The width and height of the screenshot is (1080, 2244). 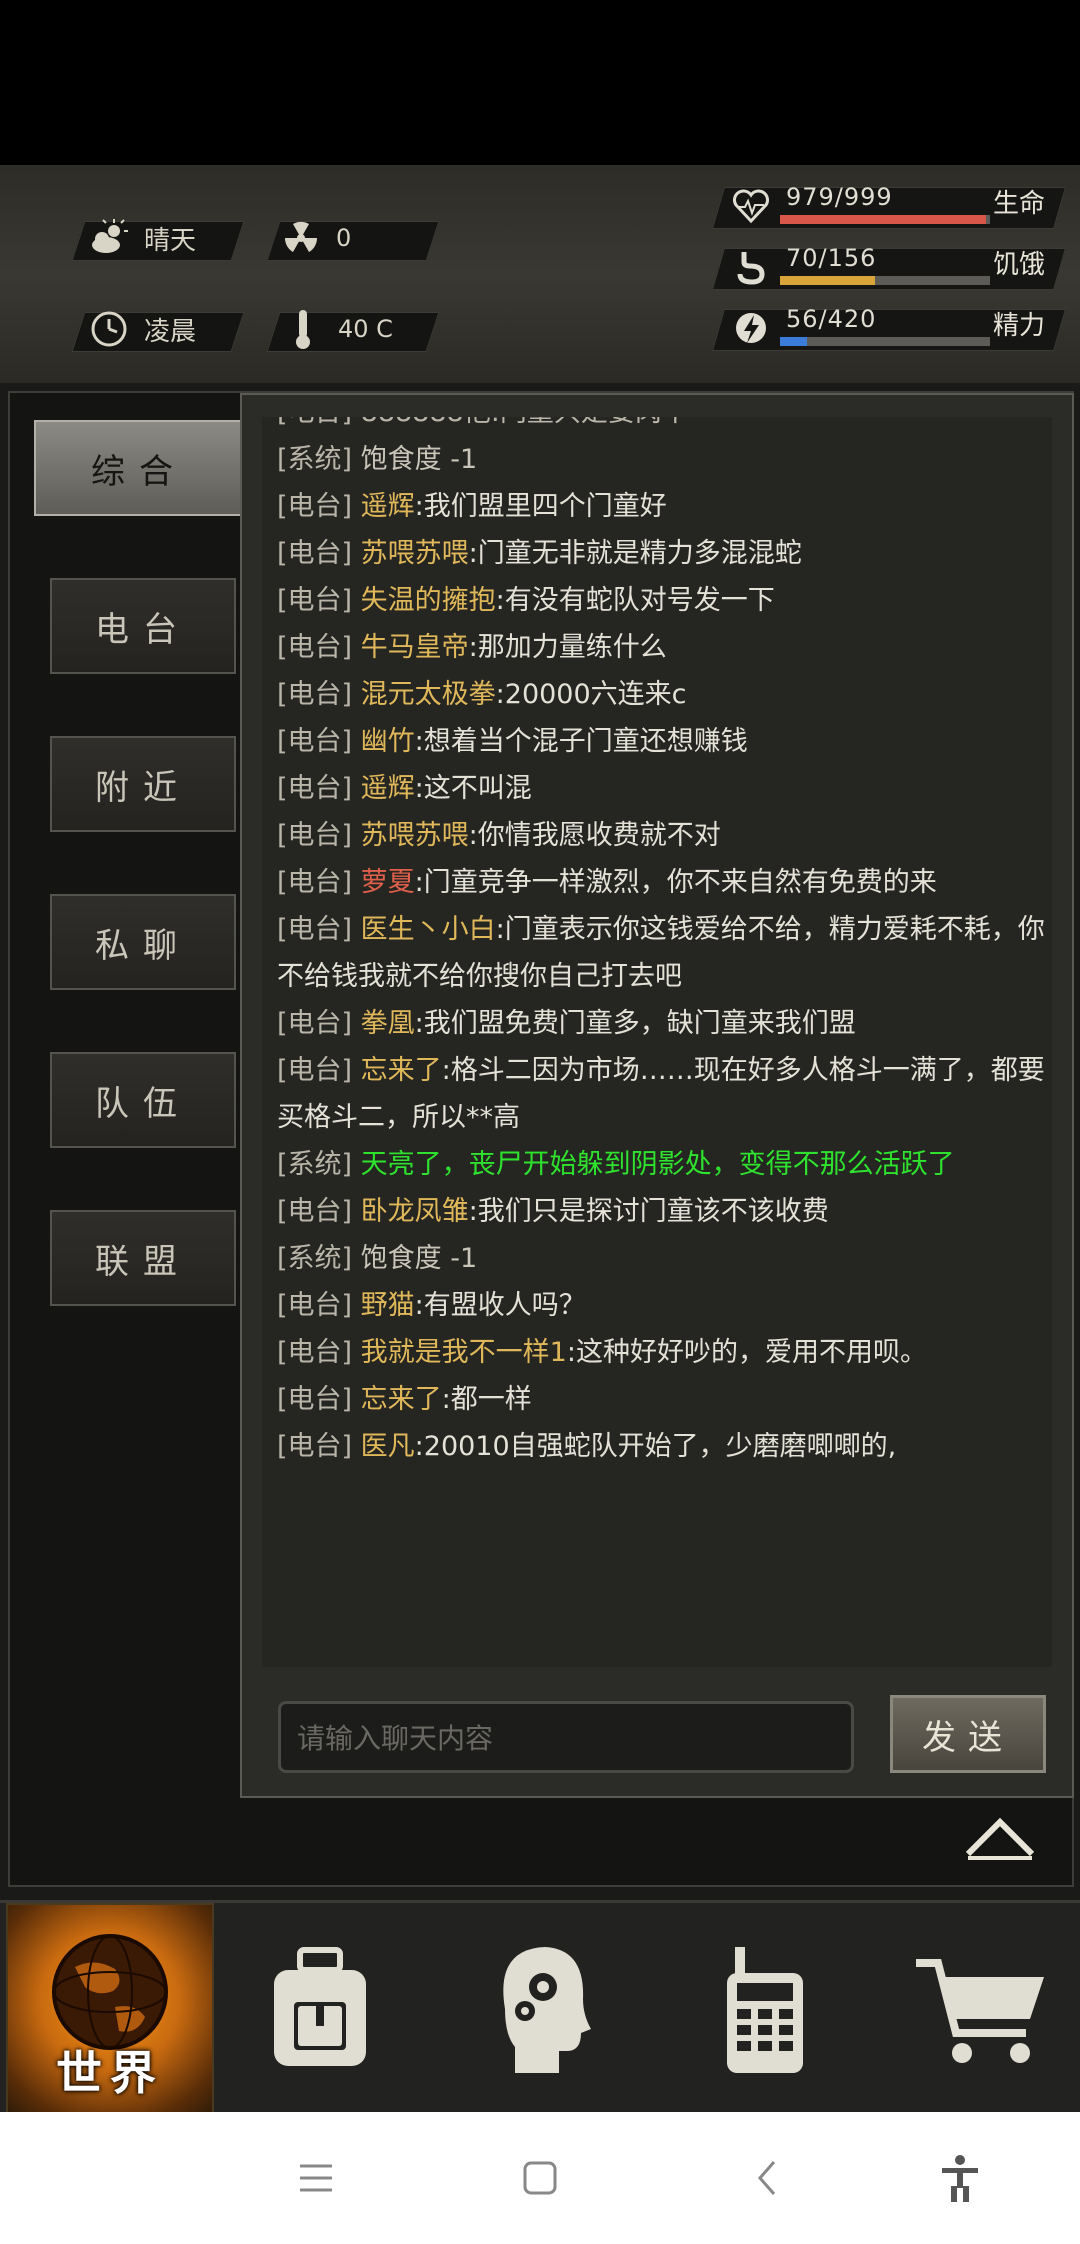 What do you see at coordinates (540, 82) in the screenshot?
I see `top-black-area` at bounding box center [540, 82].